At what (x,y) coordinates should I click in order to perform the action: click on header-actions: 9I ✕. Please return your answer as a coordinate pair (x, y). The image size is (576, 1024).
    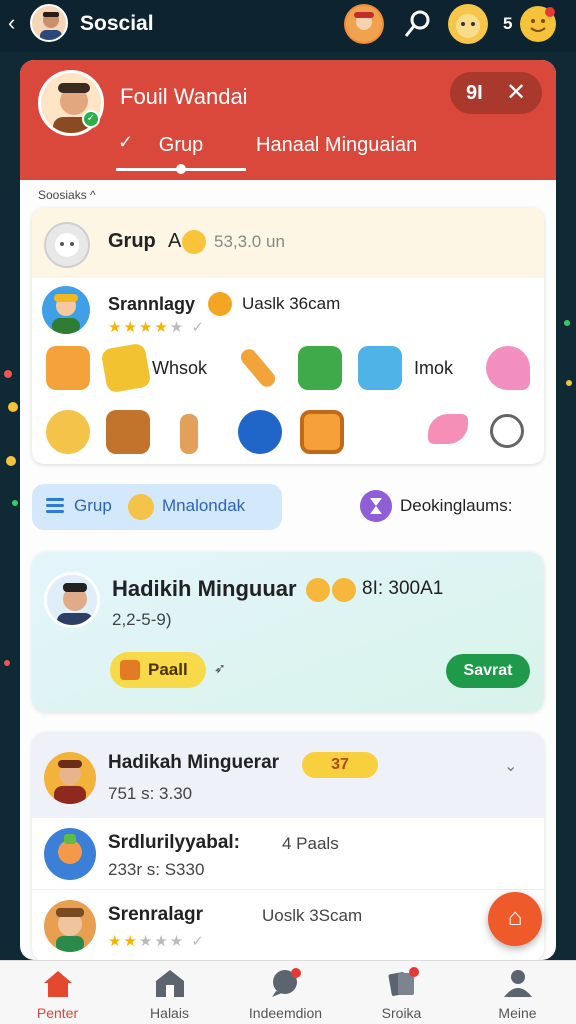
    Looking at the image, I should click on (496, 93).